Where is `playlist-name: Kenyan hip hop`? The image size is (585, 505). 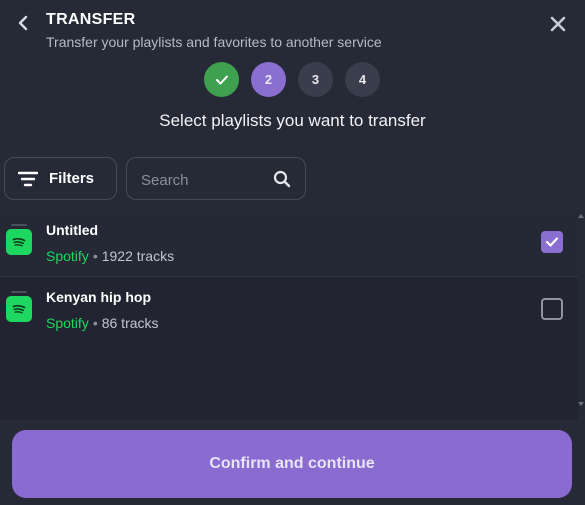 playlist-name: Kenyan hip hop is located at coordinates (98, 297).